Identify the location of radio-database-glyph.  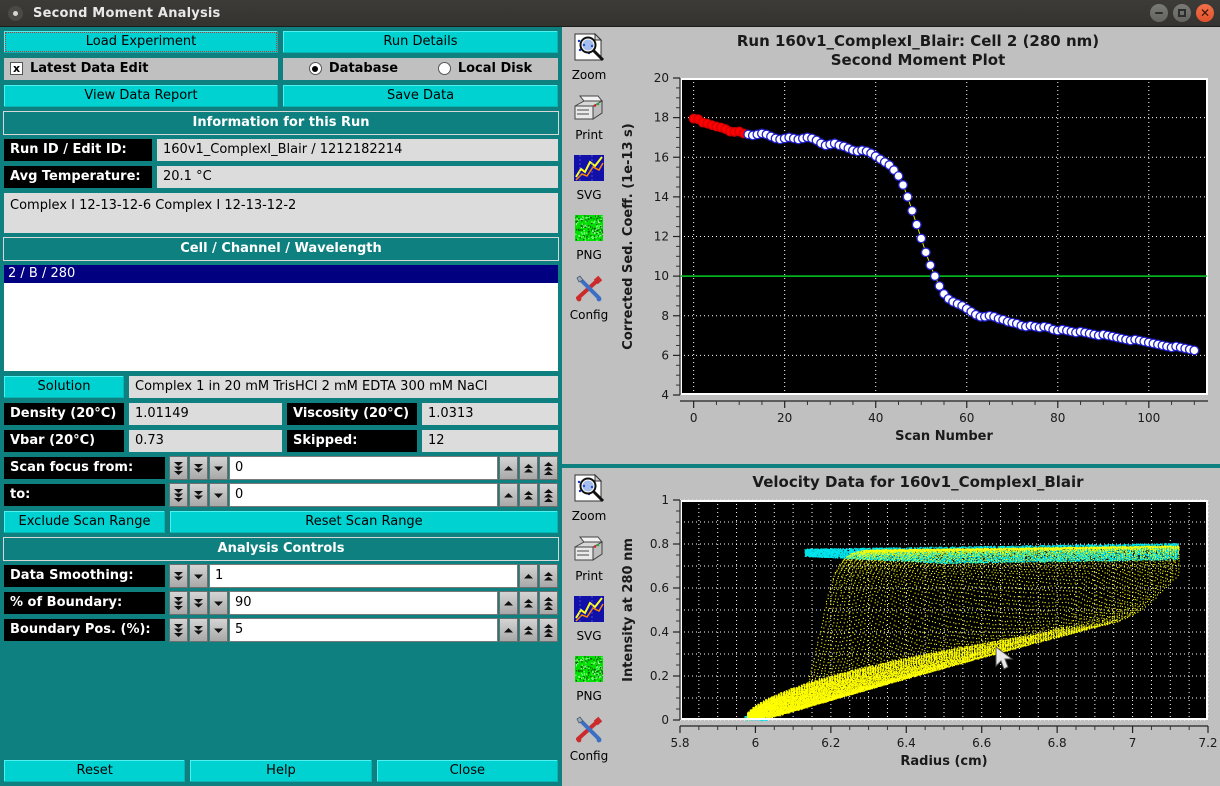
(315, 68).